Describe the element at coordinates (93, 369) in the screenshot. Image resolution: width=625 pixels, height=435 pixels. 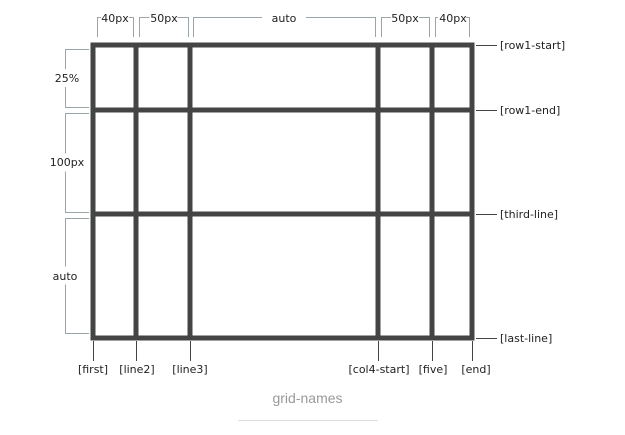
I see `col-line-name-1: [first]` at that location.